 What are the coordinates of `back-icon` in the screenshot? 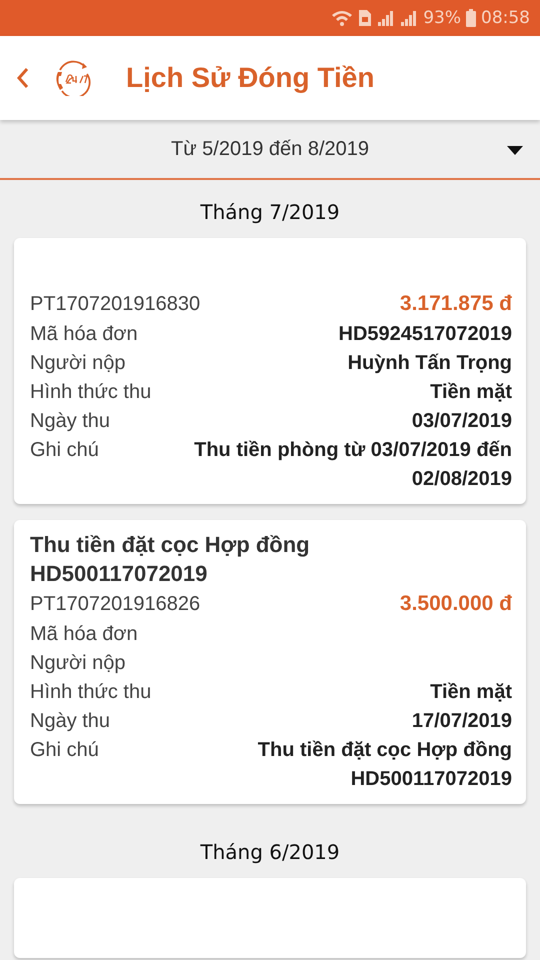 It's located at (23, 78).